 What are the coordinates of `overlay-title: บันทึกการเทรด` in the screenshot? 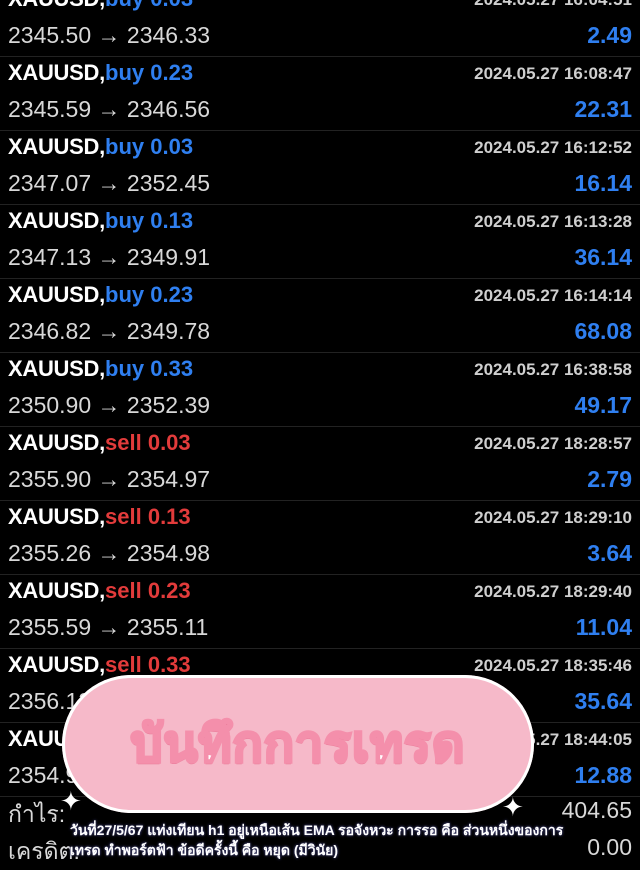 It's located at (297, 743).